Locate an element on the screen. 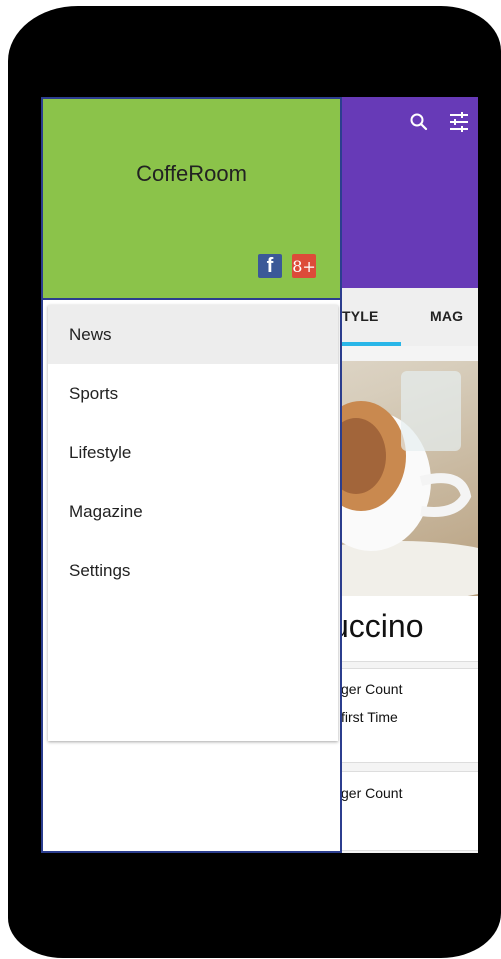 Image resolution: width=501 pixels, height=959 pixels. menu-item-news: News is located at coordinates (193, 334).